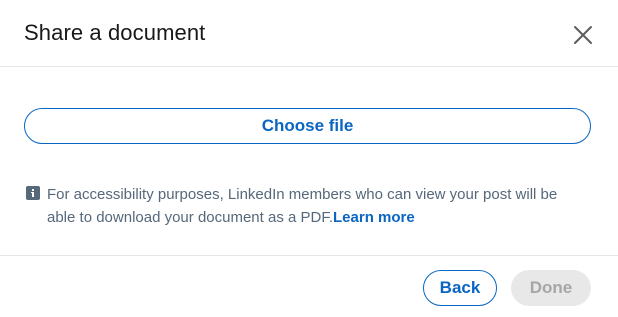 The height and width of the screenshot is (317, 618). What do you see at coordinates (460, 288) in the screenshot?
I see `back-button: Back` at bounding box center [460, 288].